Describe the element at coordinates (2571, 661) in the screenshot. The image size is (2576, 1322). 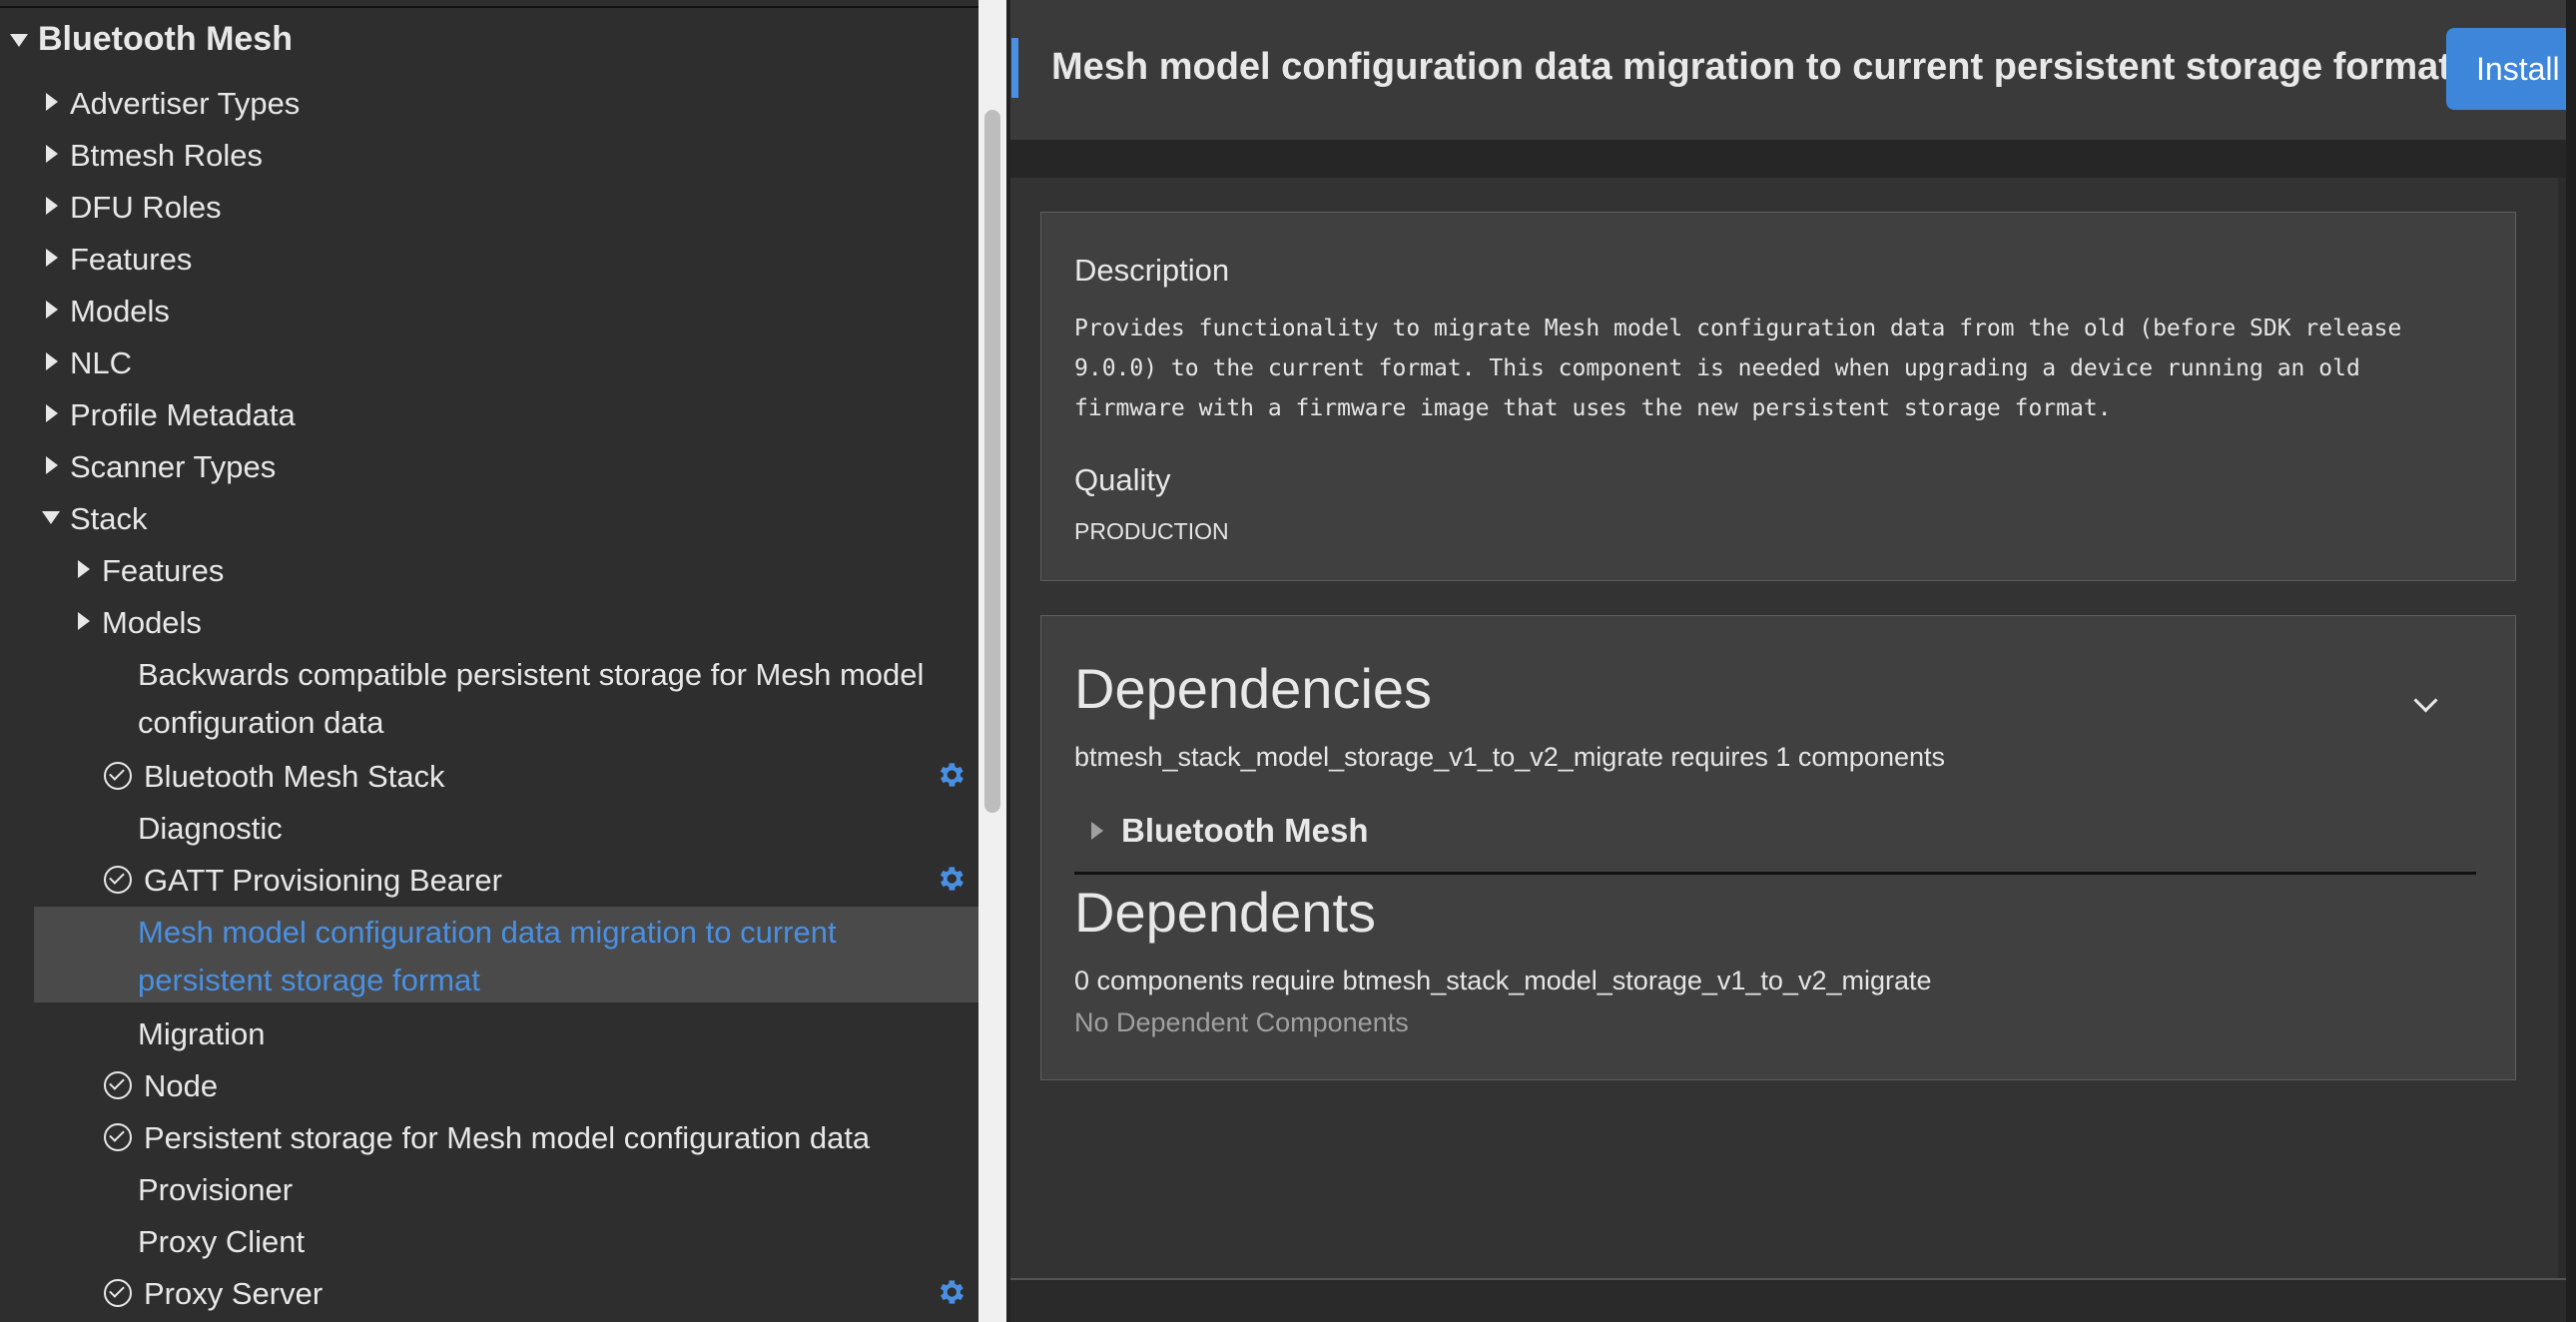
I see `right-edge-border` at that location.